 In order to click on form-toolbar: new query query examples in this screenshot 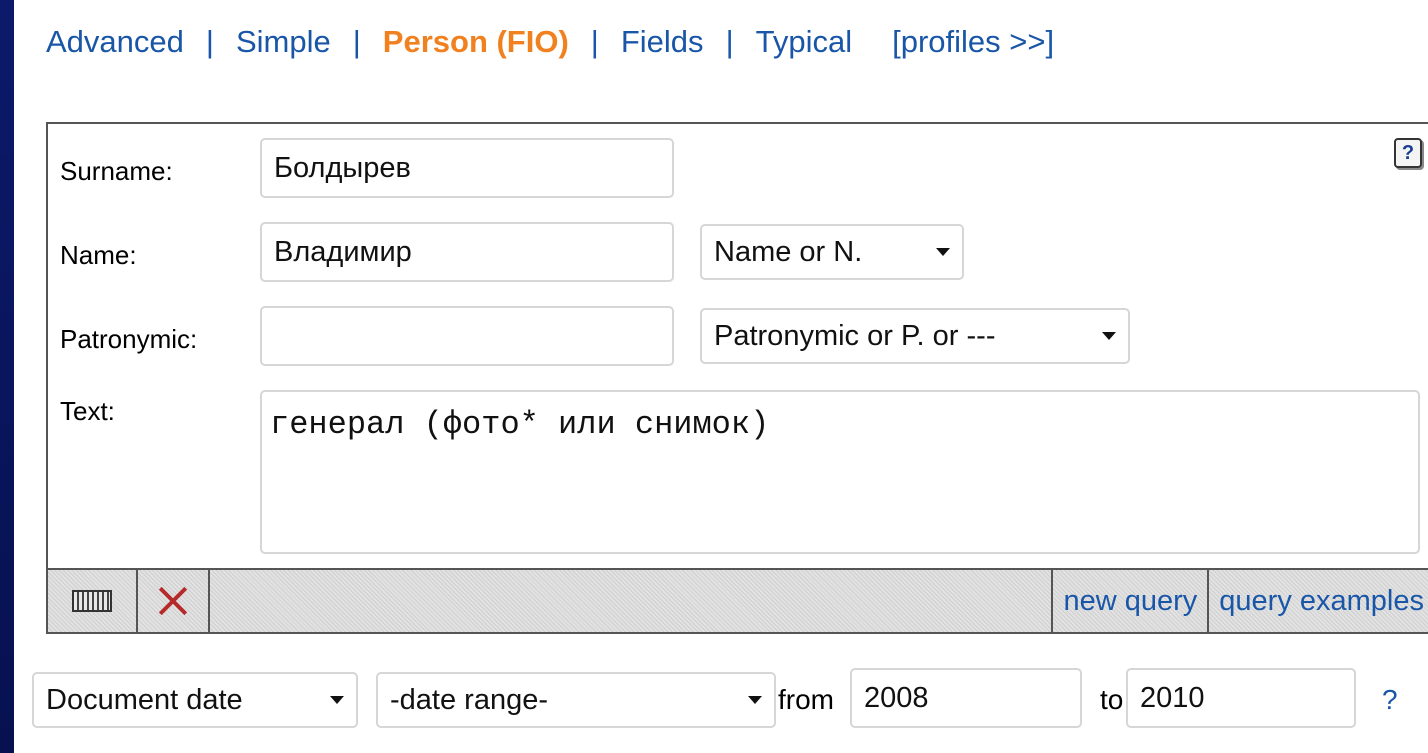, I will do `click(738, 600)`.